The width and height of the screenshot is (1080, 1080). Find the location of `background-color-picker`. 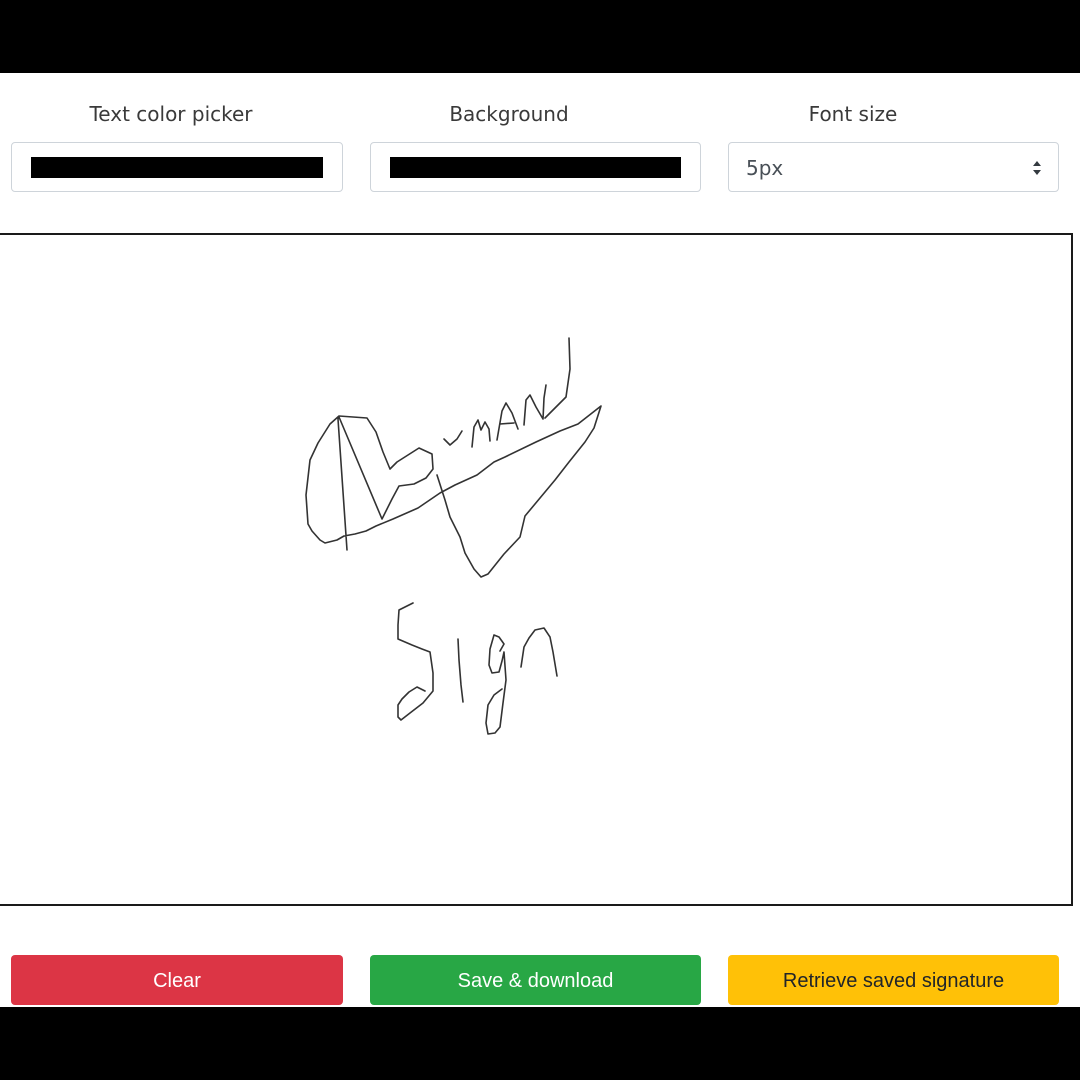

background-color-picker is located at coordinates (535, 167).